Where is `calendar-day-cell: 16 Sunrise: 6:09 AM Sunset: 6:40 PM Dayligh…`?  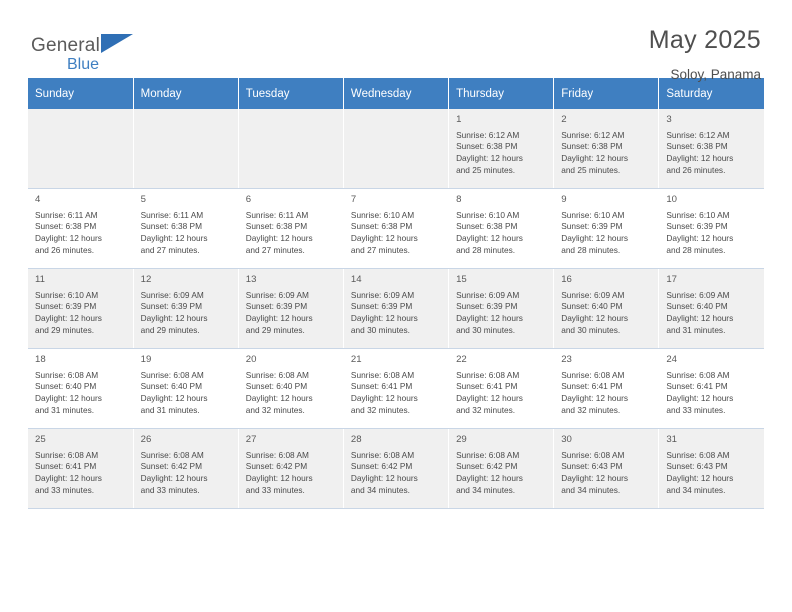
calendar-day-cell: 16 Sunrise: 6:09 AM Sunset: 6:40 PM Dayligh… is located at coordinates (606, 308).